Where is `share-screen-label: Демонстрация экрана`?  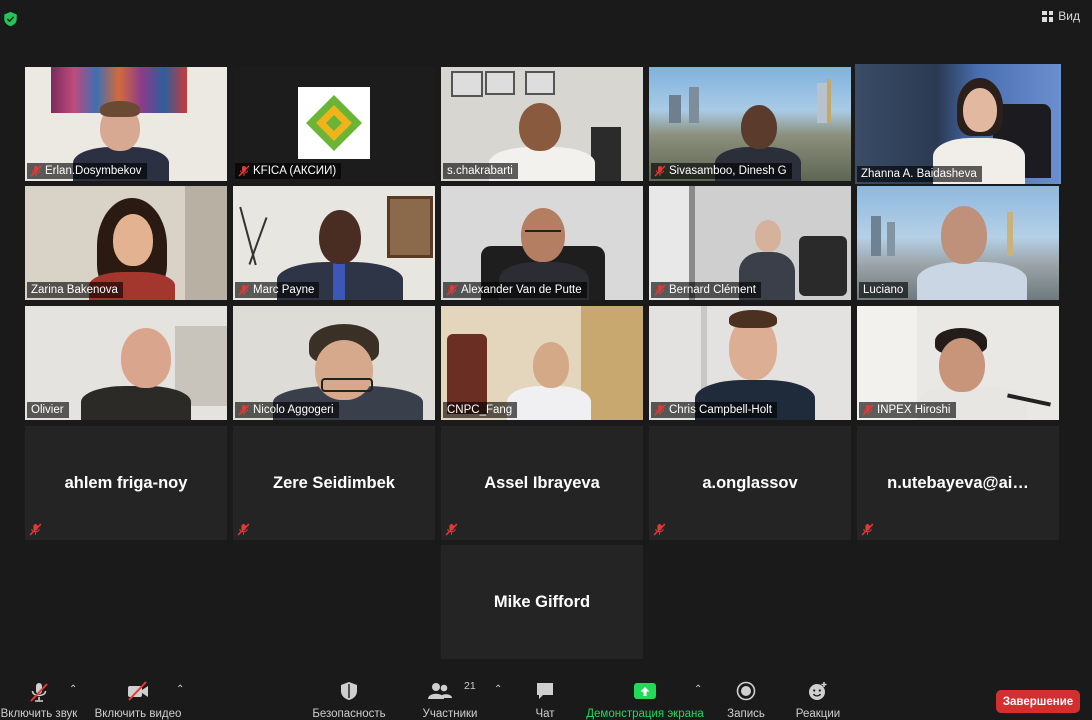
share-screen-label: Демонстрация экрана is located at coordinates (645, 714).